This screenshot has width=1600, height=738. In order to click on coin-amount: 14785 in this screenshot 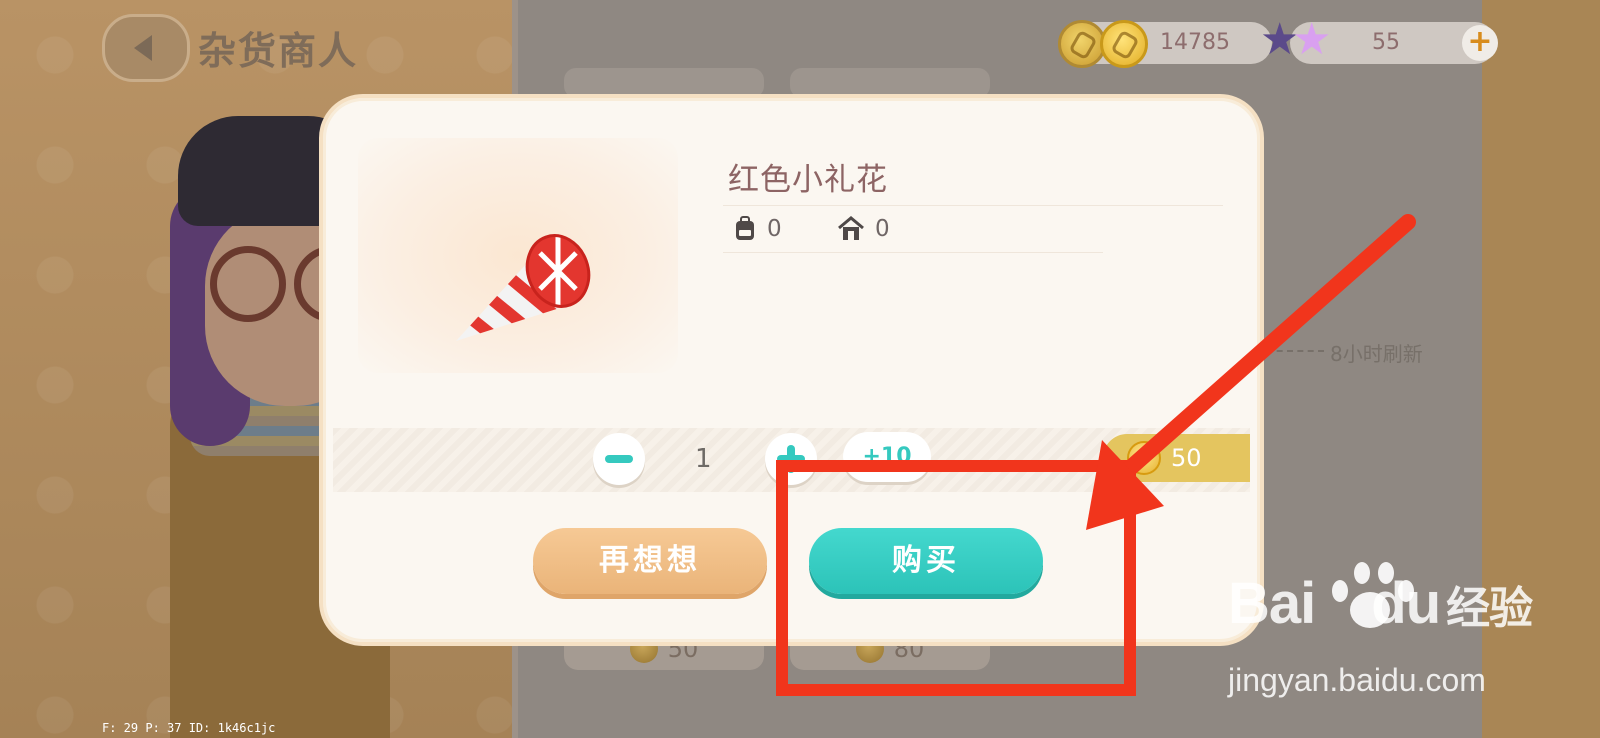, I will do `click(1195, 42)`.